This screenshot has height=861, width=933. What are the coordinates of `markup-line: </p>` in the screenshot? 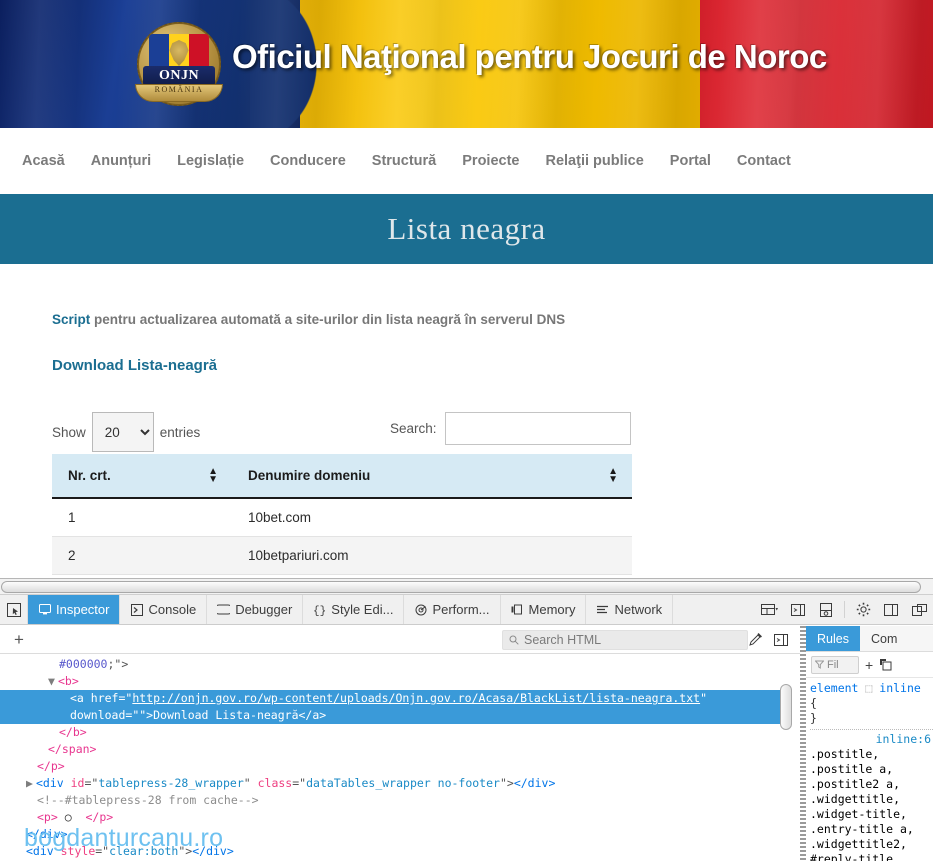 It's located at (396, 766).